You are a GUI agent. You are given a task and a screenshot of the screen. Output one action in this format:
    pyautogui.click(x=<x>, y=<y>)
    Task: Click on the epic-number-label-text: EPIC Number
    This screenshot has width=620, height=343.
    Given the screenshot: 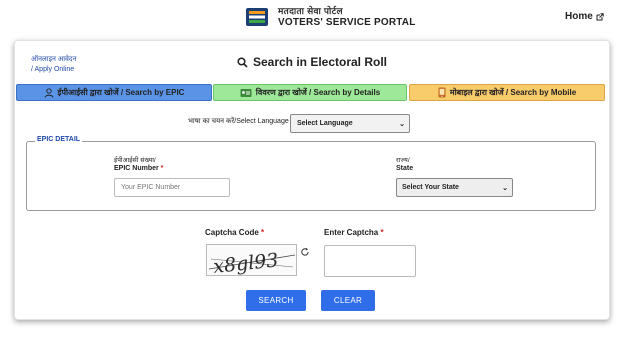 What is the action you would take?
    pyautogui.click(x=136, y=168)
    